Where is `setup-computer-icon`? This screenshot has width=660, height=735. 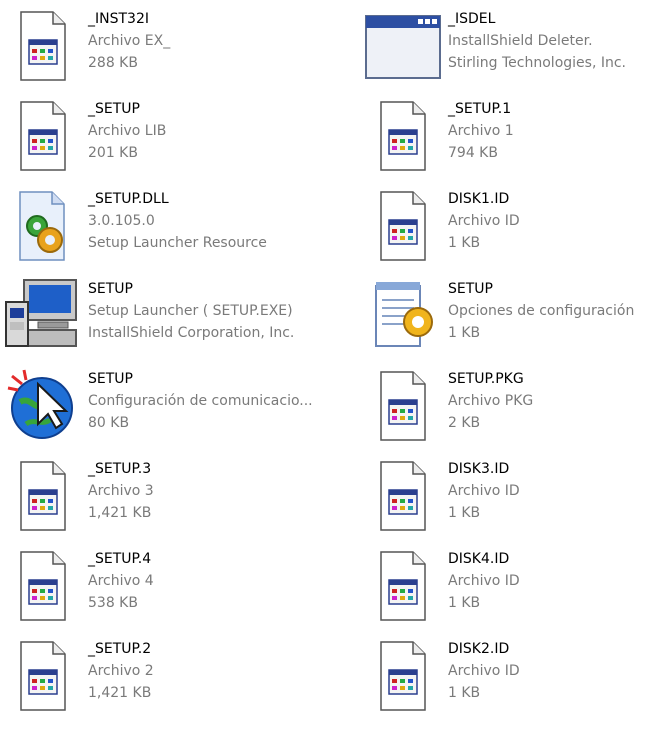
setup-computer-icon is located at coordinates (43, 315).